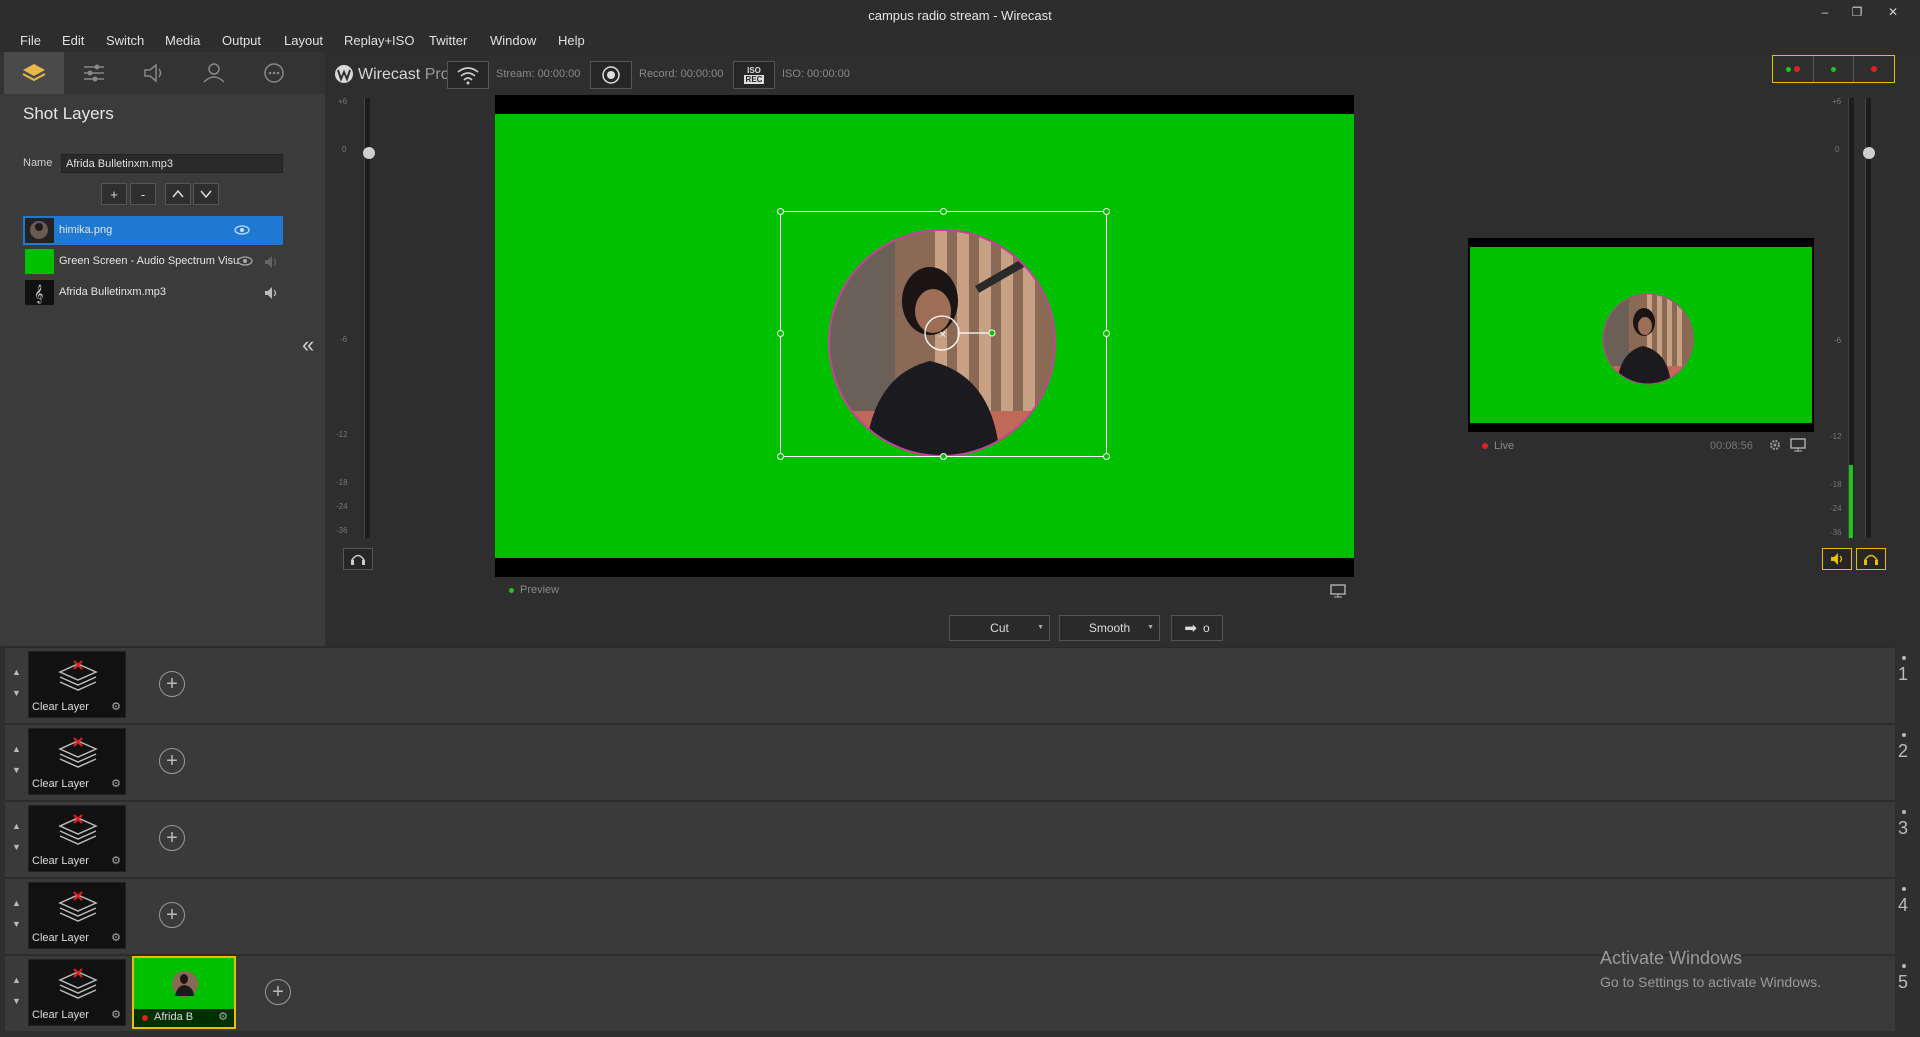 The height and width of the screenshot is (1037, 1920). I want to click on chevron-down-icon, so click(206, 194).